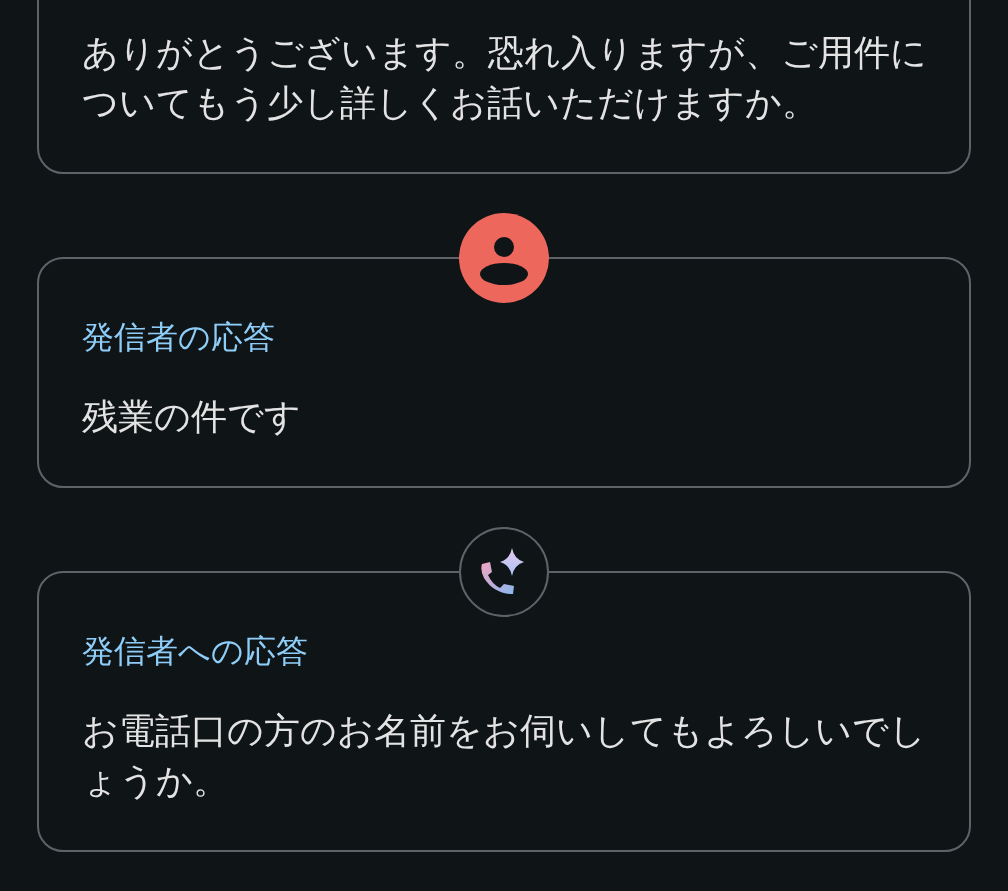  Describe the element at coordinates (505, 78) in the screenshot. I see `message-text: ありがとうございます。恐れ入りますが、ご用件についてもう少し詳しくお話いただけますか。` at that location.